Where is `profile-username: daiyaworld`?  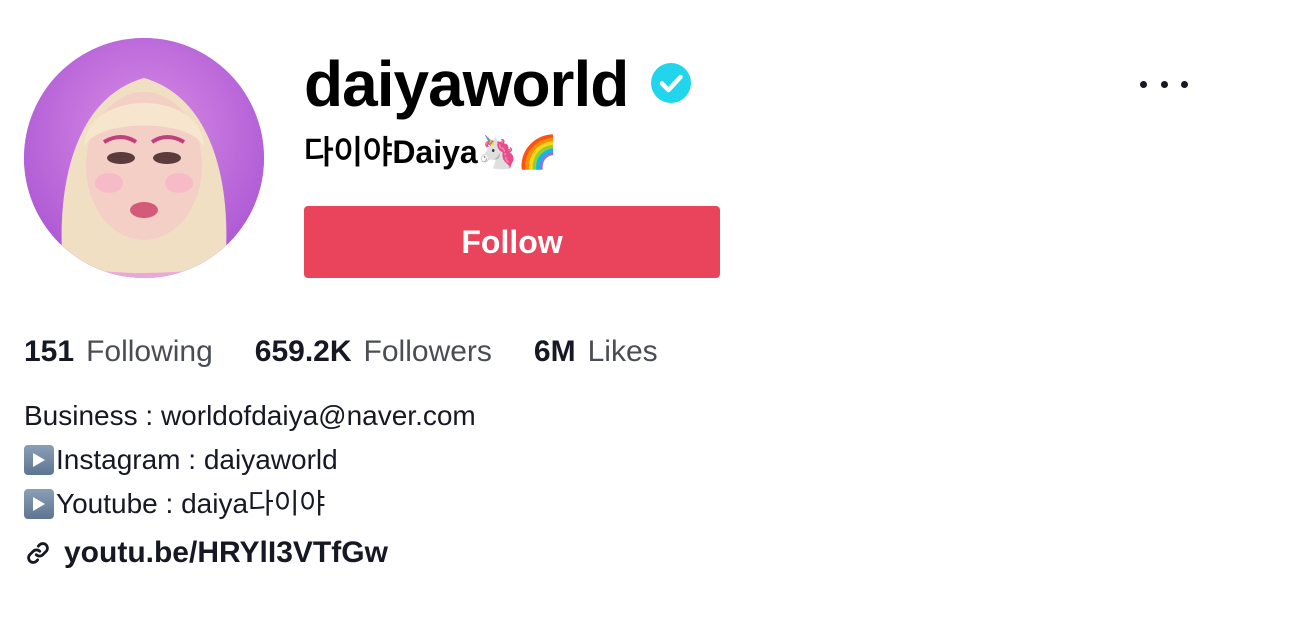 profile-username: daiyaworld is located at coordinates (466, 84).